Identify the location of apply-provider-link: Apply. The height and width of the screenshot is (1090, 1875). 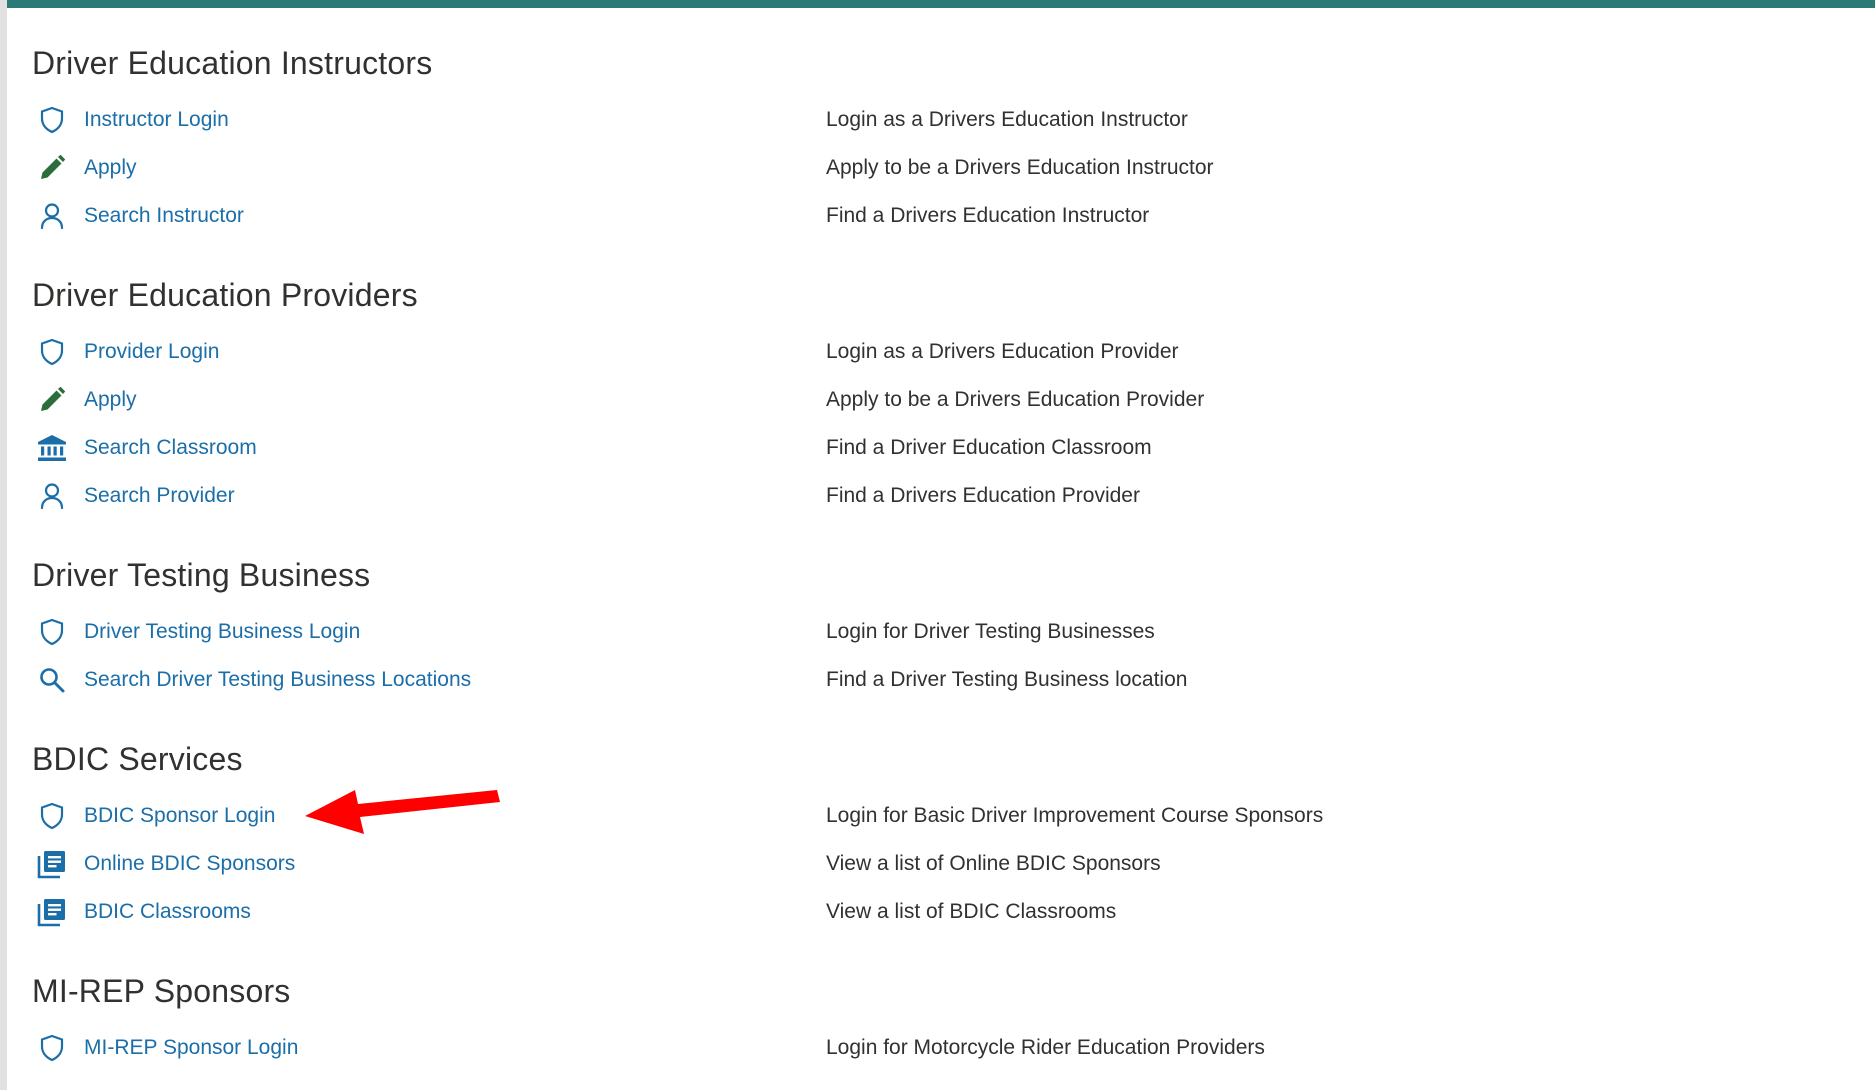
(110, 400).